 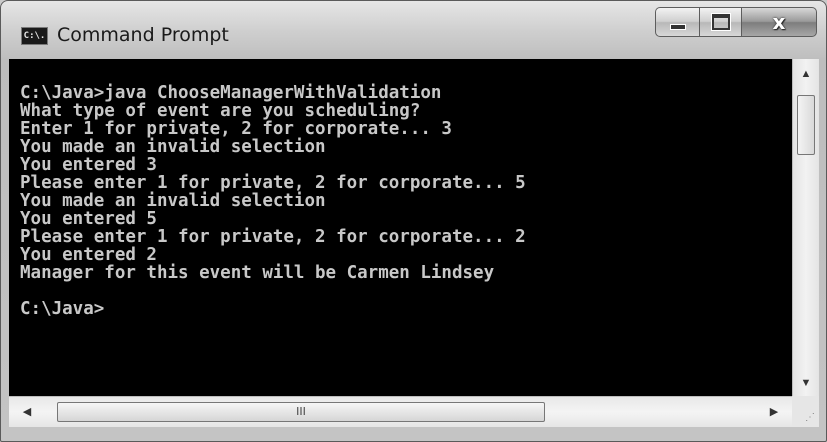 I want to click on console-line: You entered 5, so click(x=88, y=219).